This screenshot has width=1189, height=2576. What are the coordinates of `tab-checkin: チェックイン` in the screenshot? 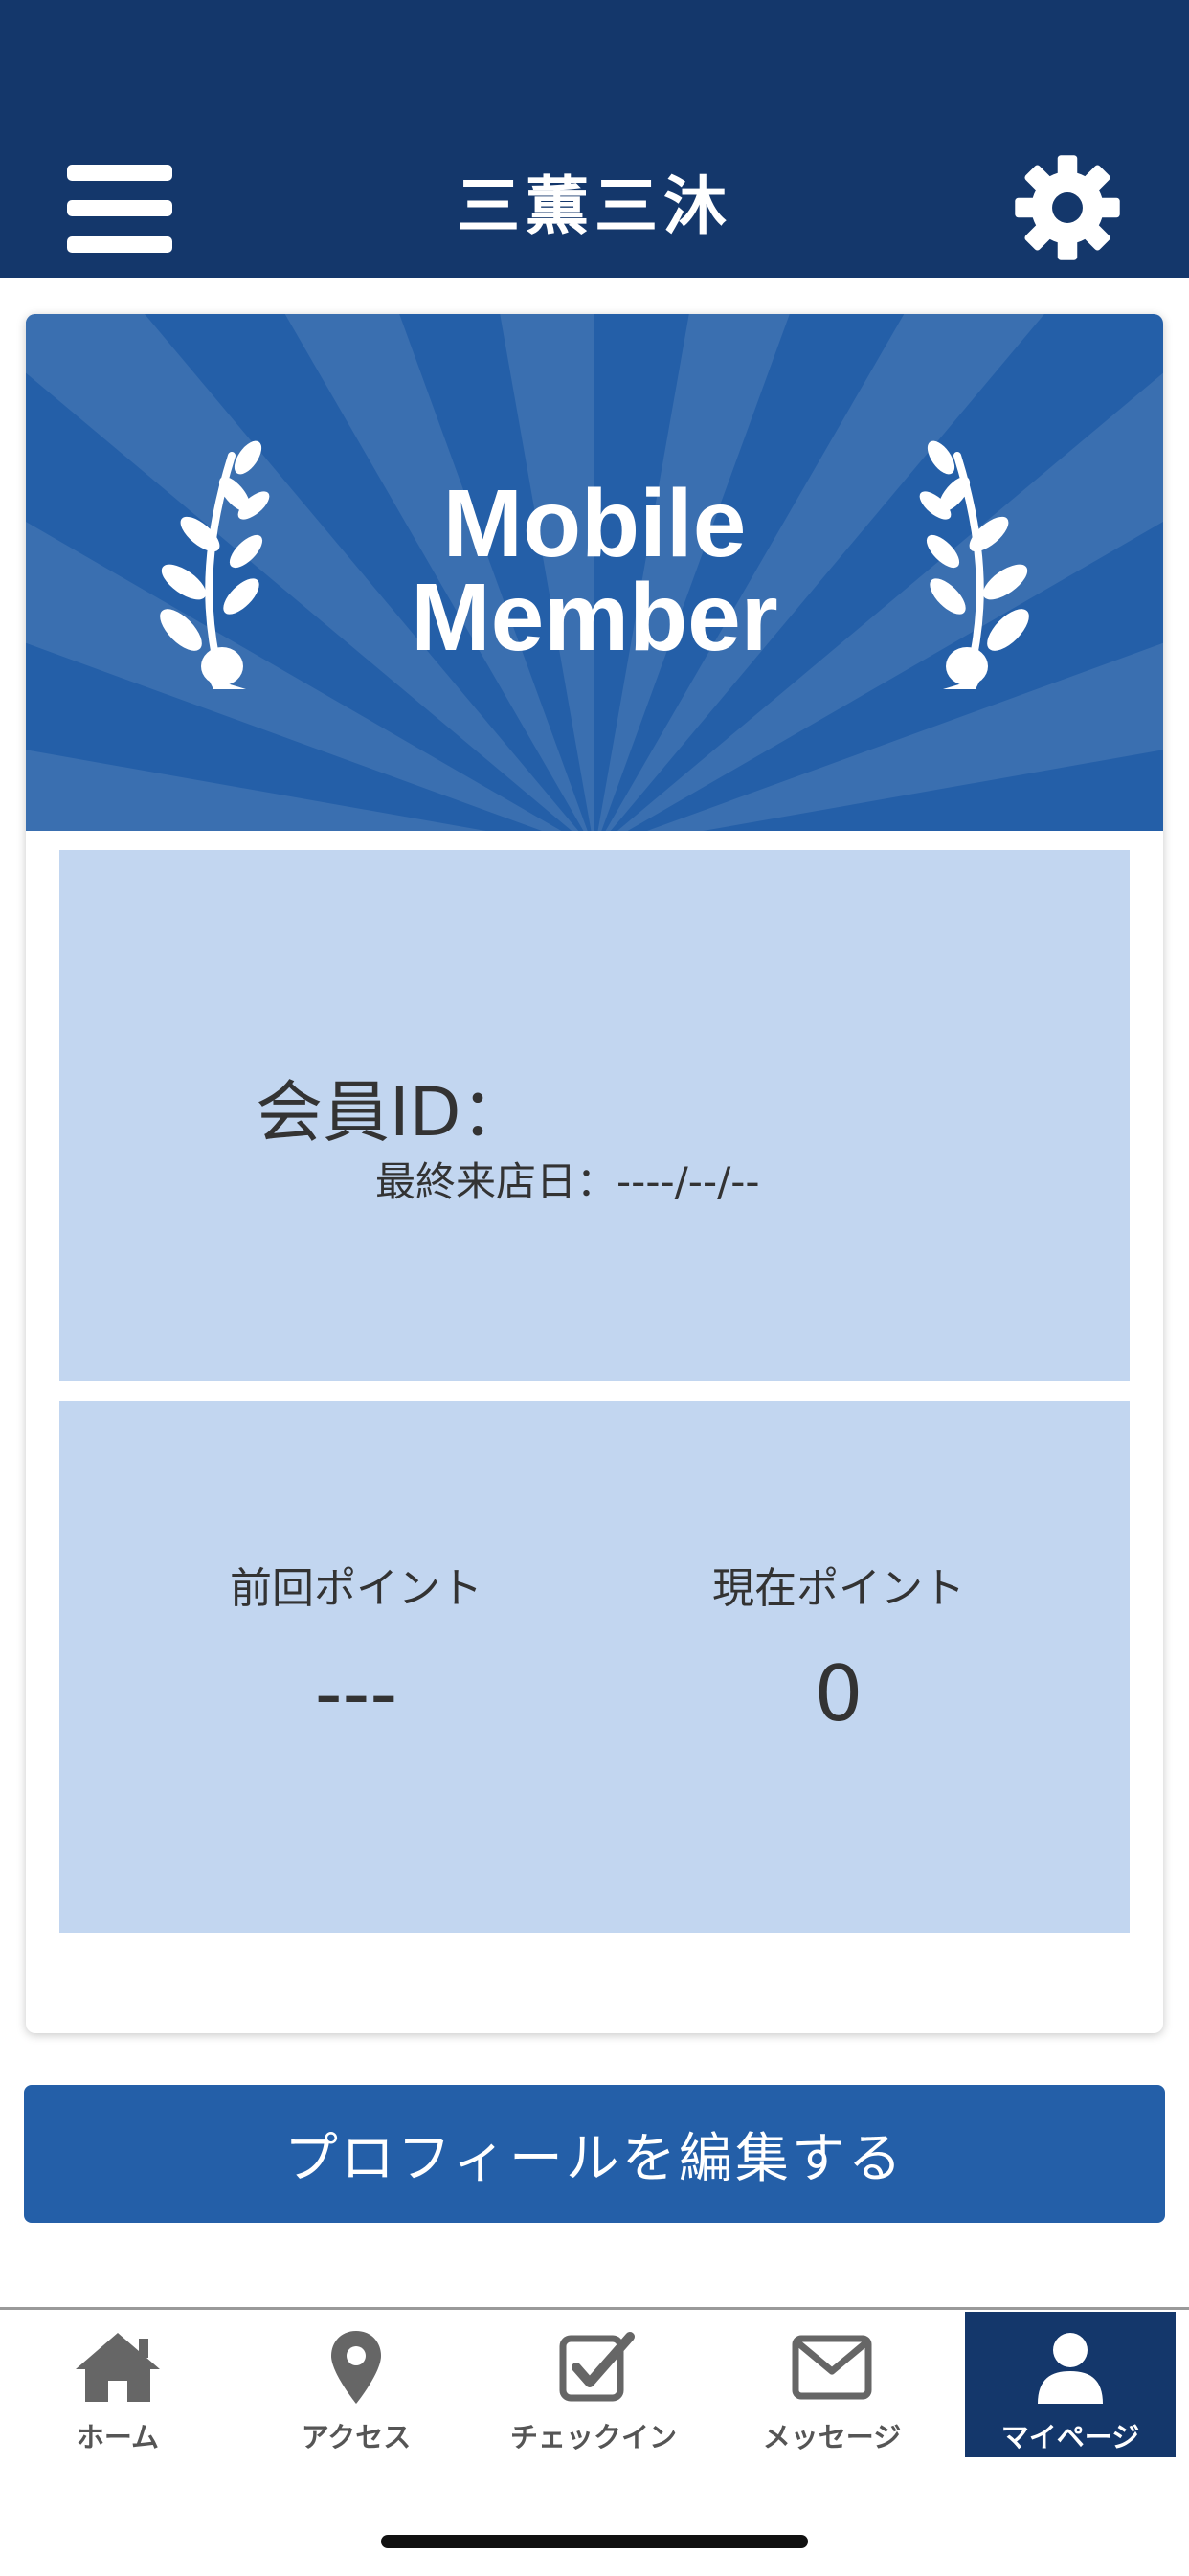 It's located at (593, 2385).